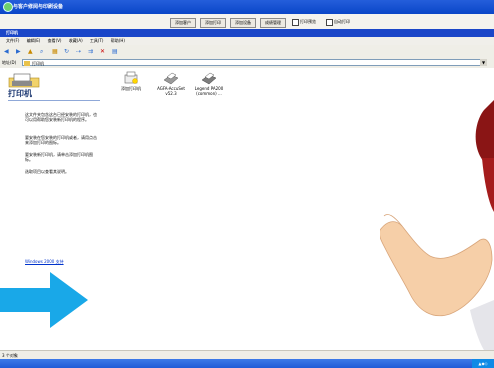 The width and height of the screenshot is (494, 368). What do you see at coordinates (61, 117) in the screenshot?
I see `pane-paragraph-1: 这文件夹包含这台已经安装的打印机，也可以用帮助您安装新打印机的程序。` at bounding box center [61, 117].